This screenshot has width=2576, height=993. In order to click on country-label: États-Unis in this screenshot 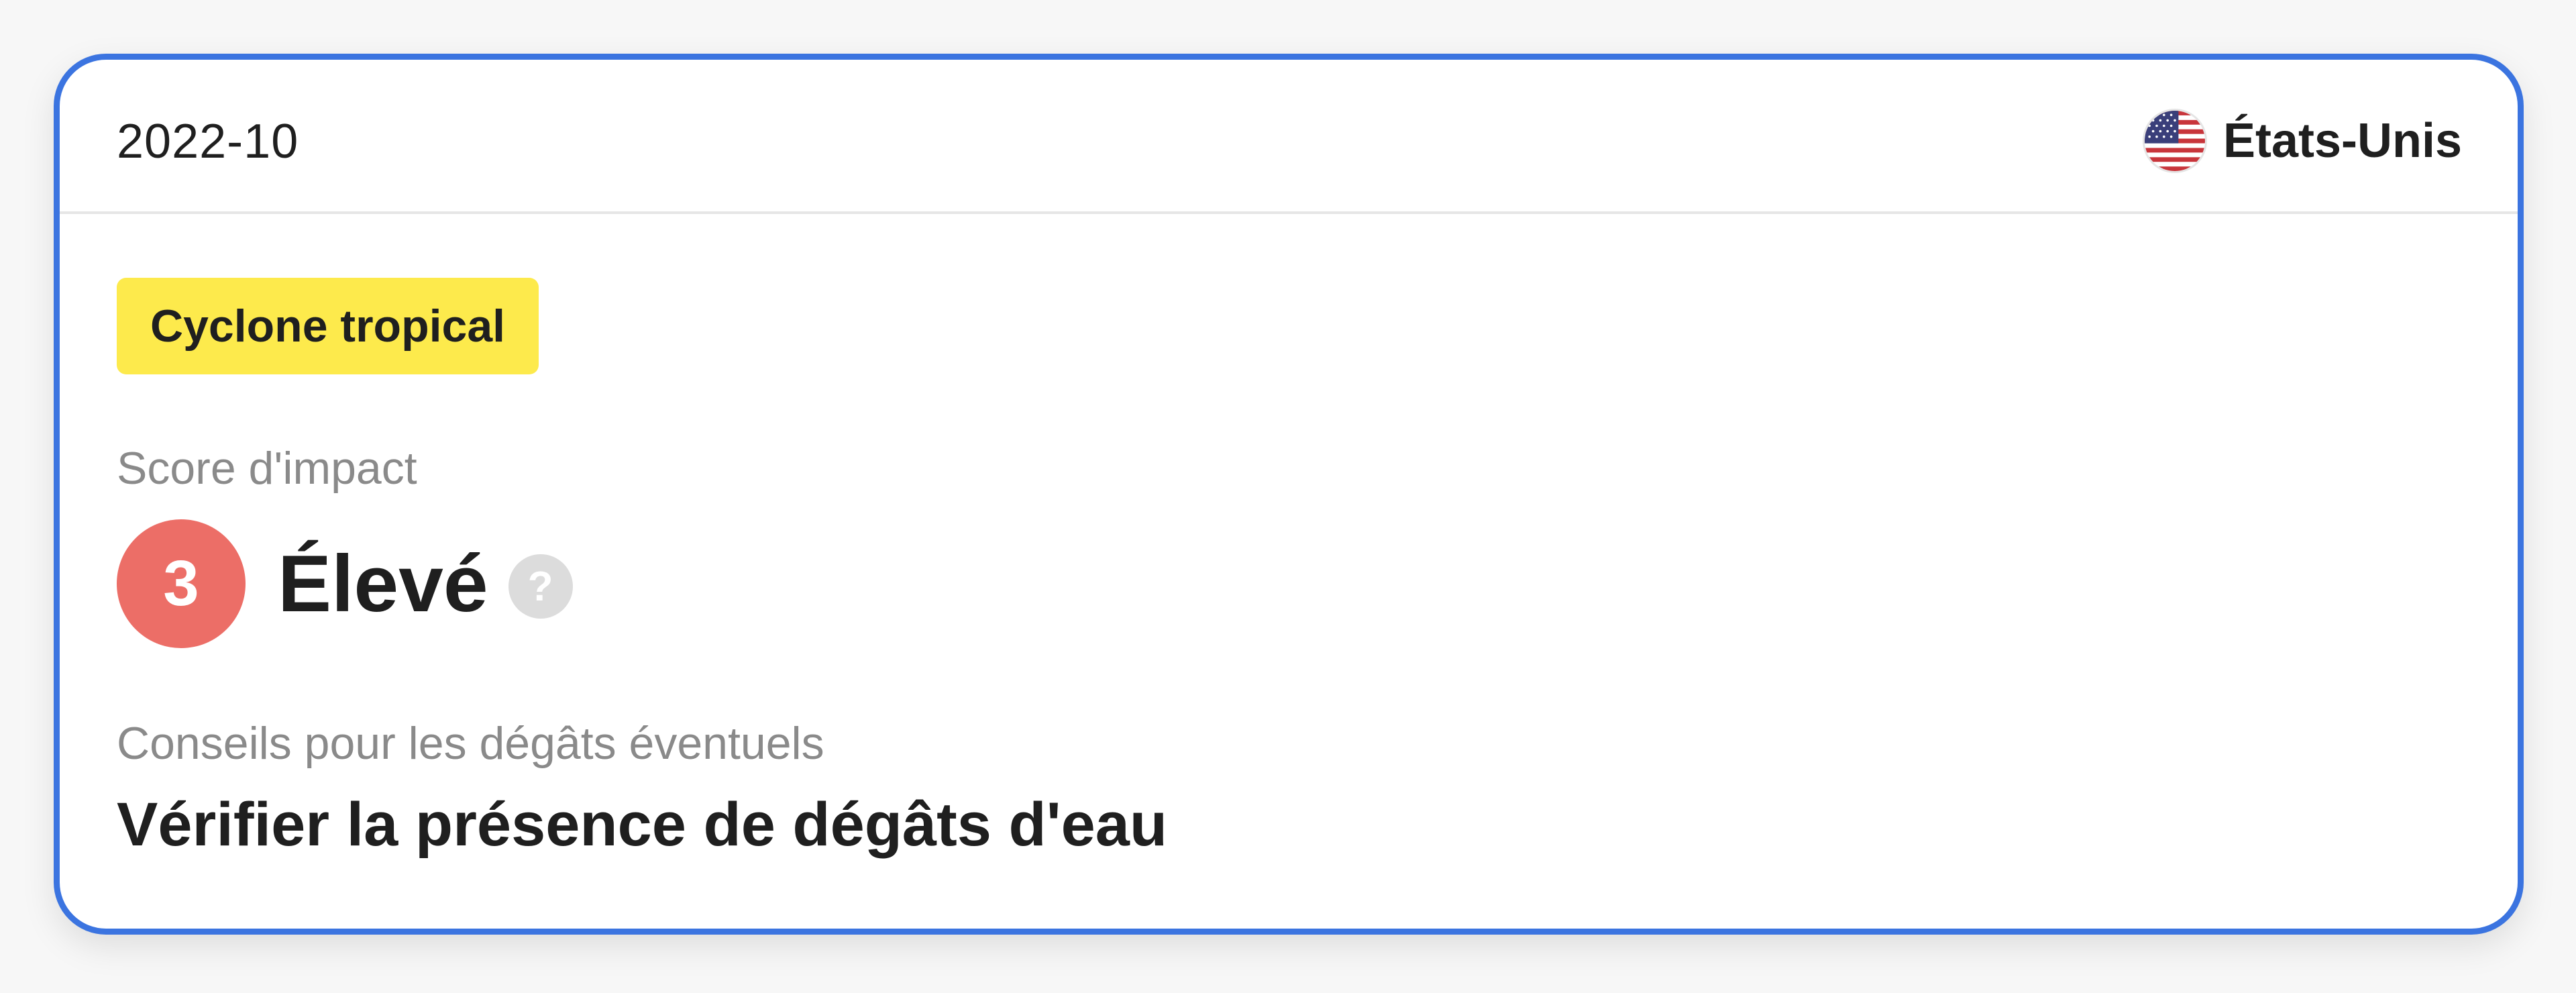, I will do `click(2302, 141)`.